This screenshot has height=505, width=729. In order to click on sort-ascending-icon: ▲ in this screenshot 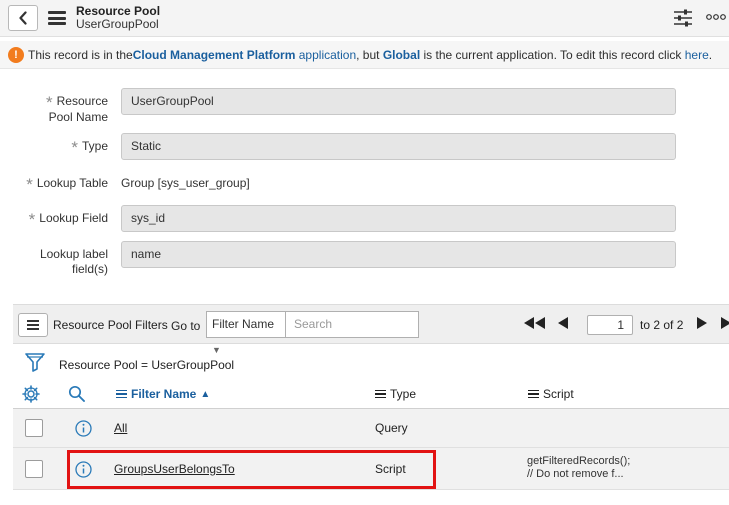, I will do `click(205, 394)`.